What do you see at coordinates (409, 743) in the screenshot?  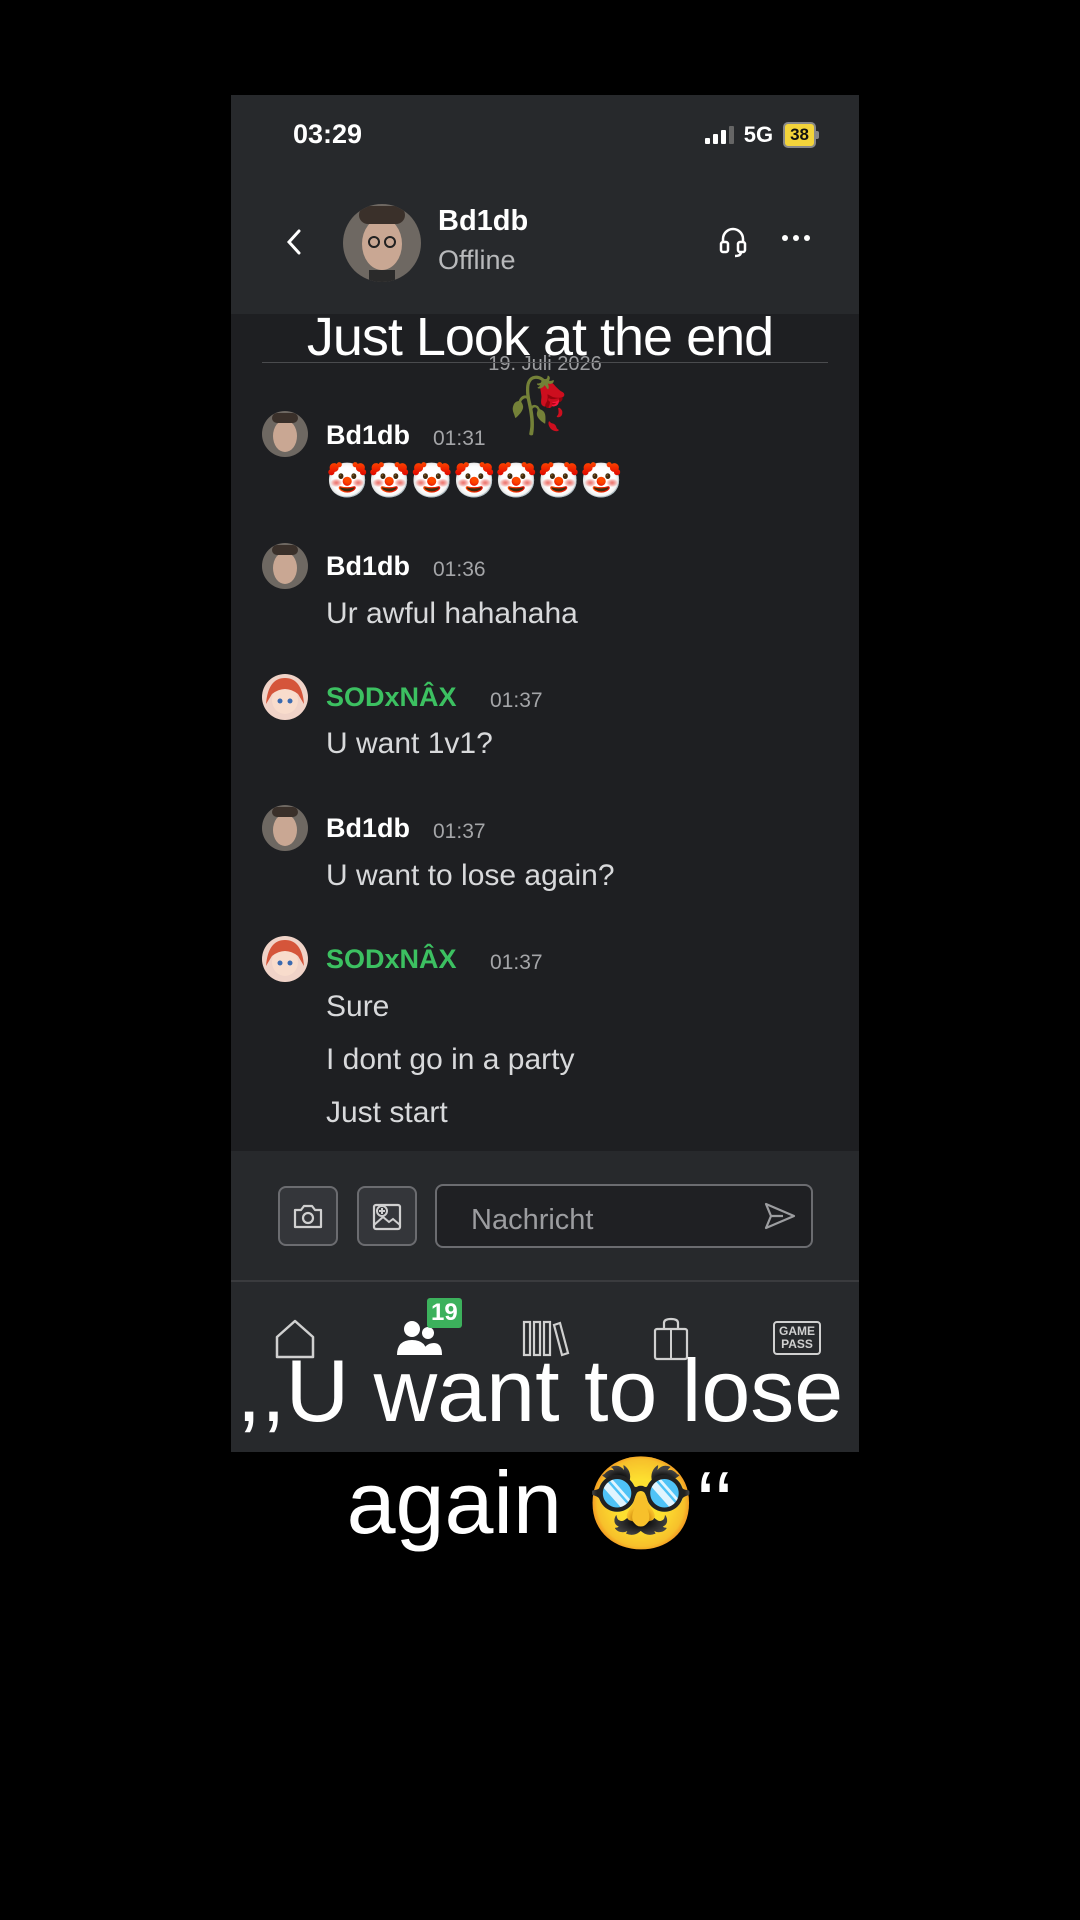 I see `message-text: U want 1v1?` at bounding box center [409, 743].